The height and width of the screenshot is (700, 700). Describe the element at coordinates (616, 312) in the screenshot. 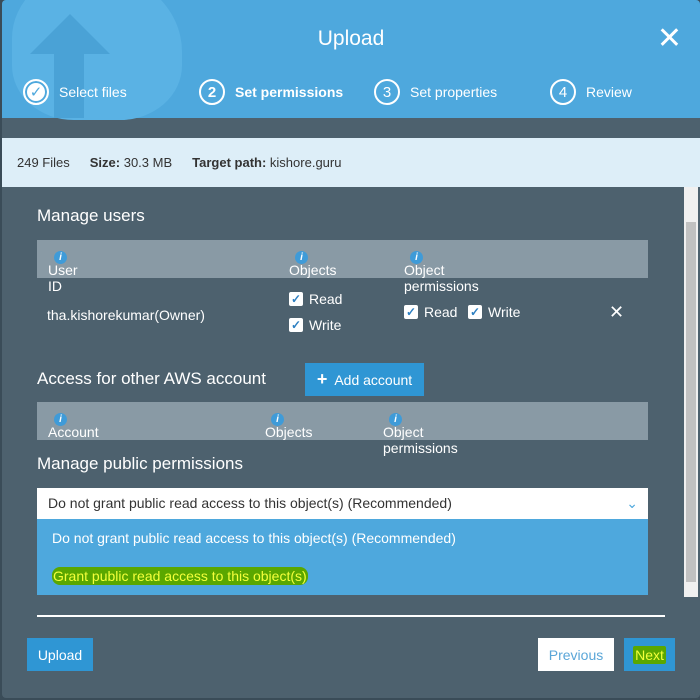

I see `remove-user-icon: ✕` at that location.